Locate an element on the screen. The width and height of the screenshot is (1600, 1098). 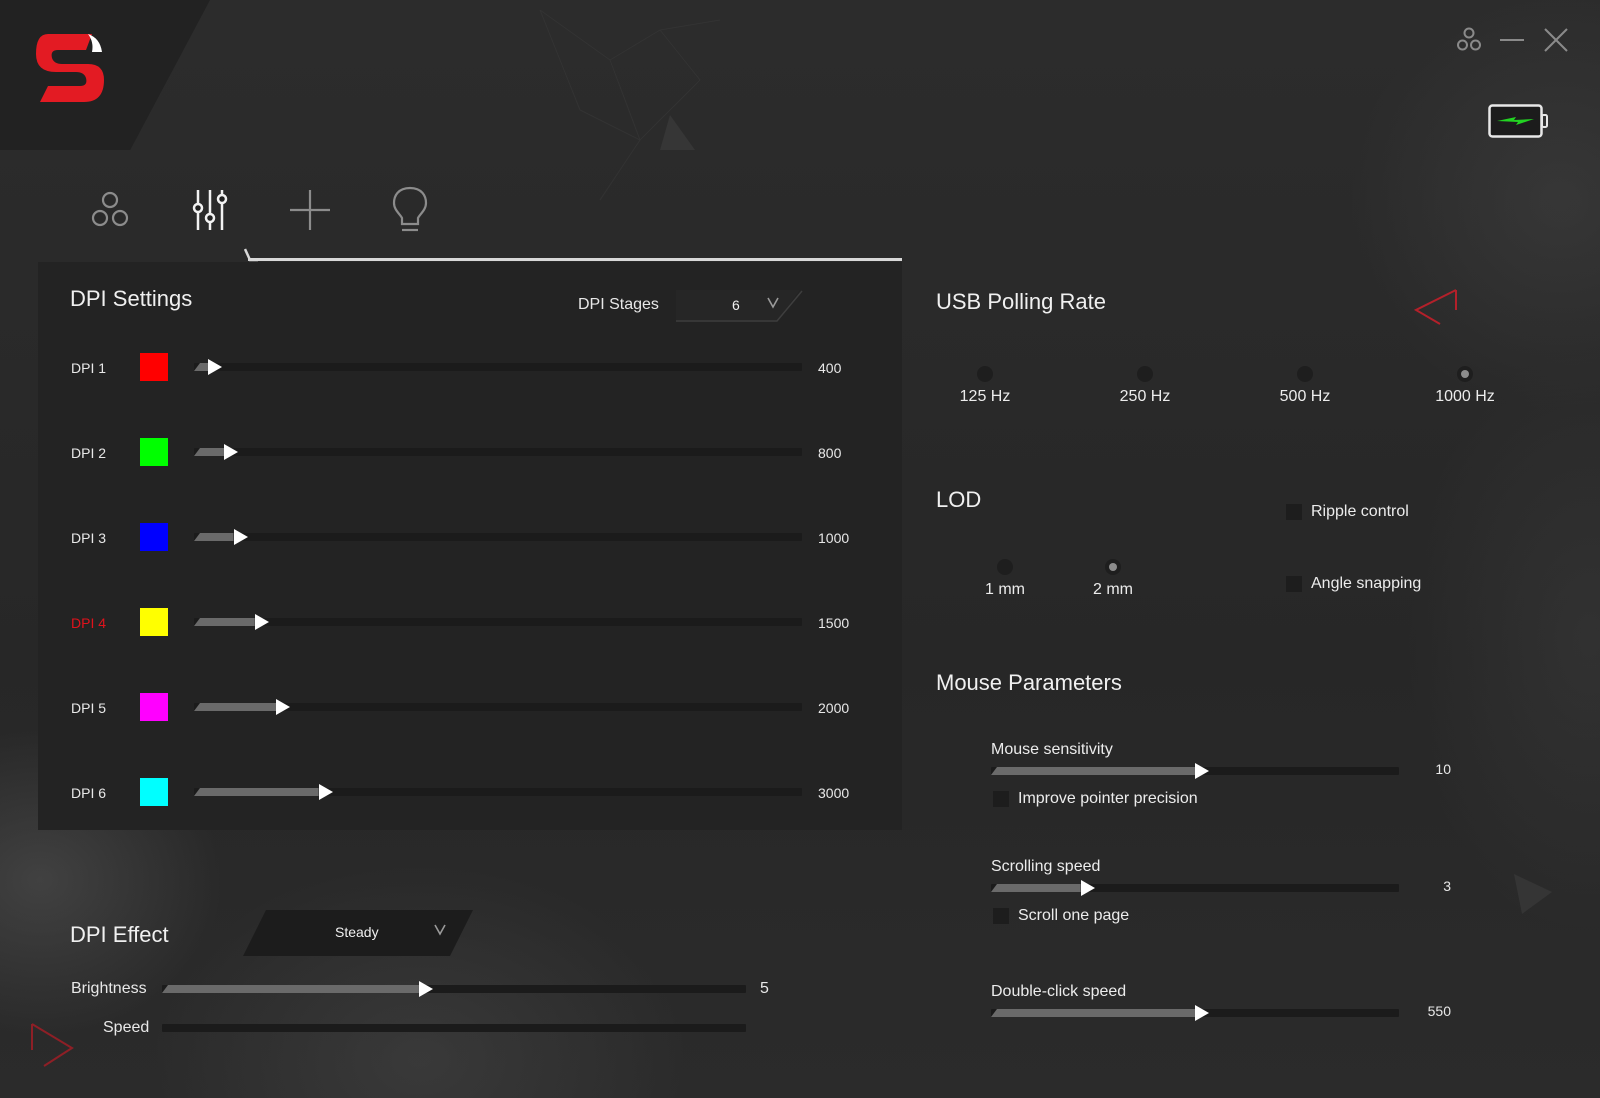
mouse-sensitivity-slider is located at coordinates (1195, 771).